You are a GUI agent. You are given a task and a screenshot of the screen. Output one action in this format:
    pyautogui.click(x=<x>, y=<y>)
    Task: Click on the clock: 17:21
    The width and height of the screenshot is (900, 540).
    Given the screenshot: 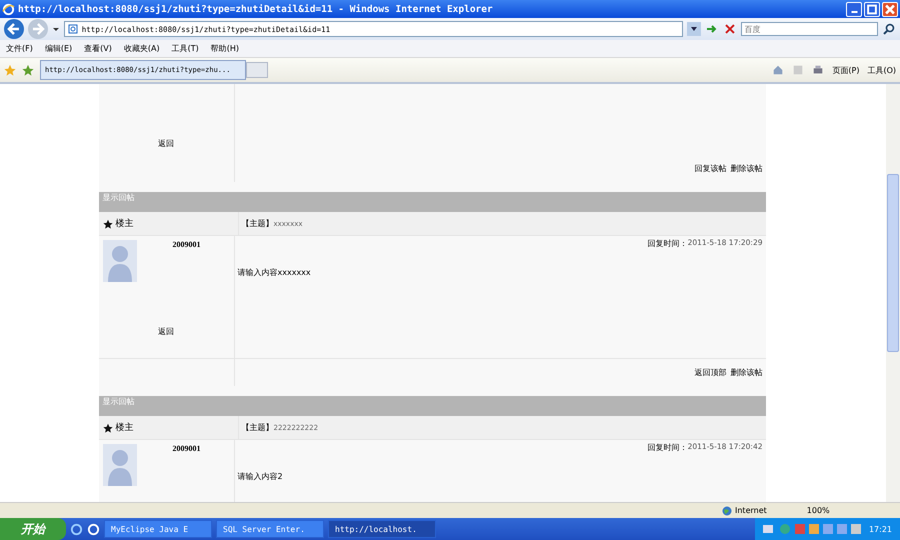 What is the action you would take?
    pyautogui.click(x=880, y=529)
    